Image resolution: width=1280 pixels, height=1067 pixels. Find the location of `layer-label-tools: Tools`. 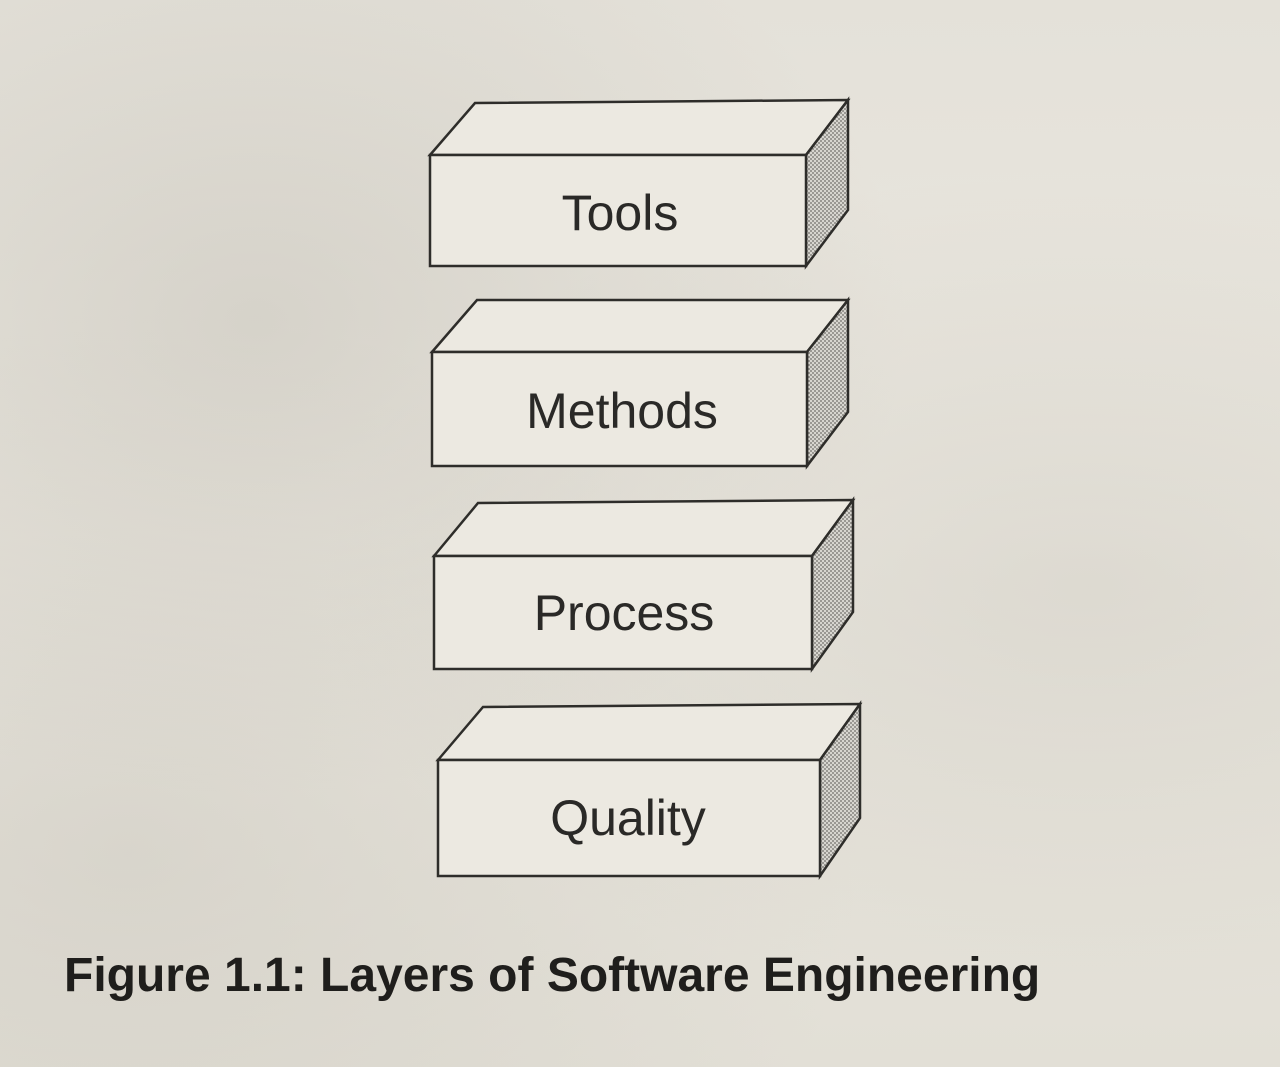

layer-label-tools: Tools is located at coordinates (620, 213).